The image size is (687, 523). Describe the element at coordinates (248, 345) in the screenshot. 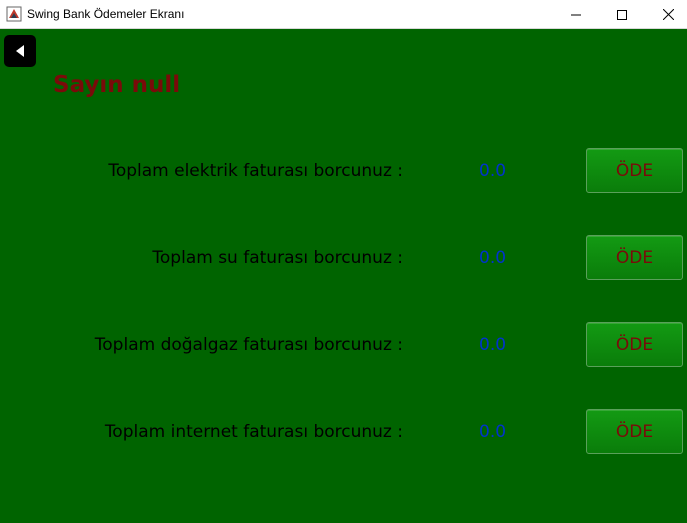

I see `gas-debt-label: Toplam doğalgaz faturası borcunuz :` at that location.